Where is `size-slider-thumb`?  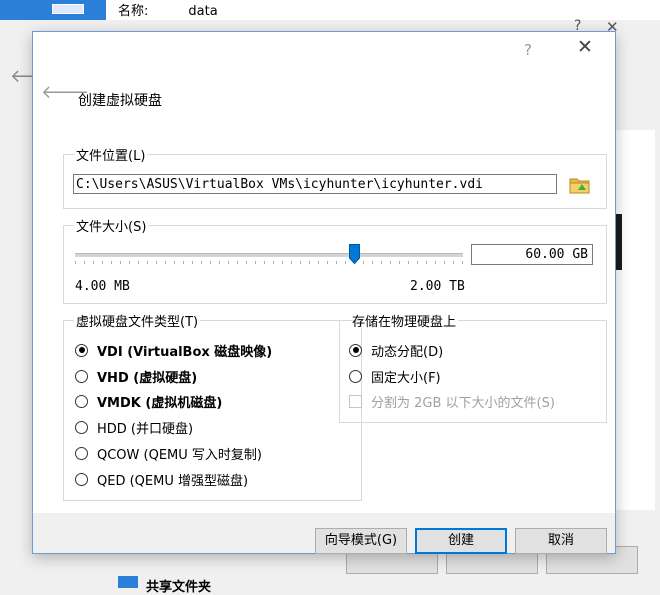
size-slider-thumb is located at coordinates (354, 254).